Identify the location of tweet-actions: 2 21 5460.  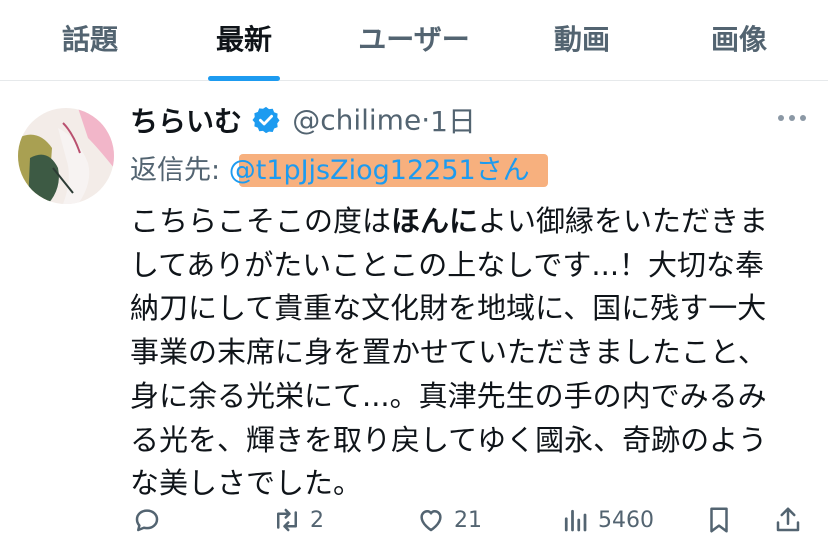
(470, 520).